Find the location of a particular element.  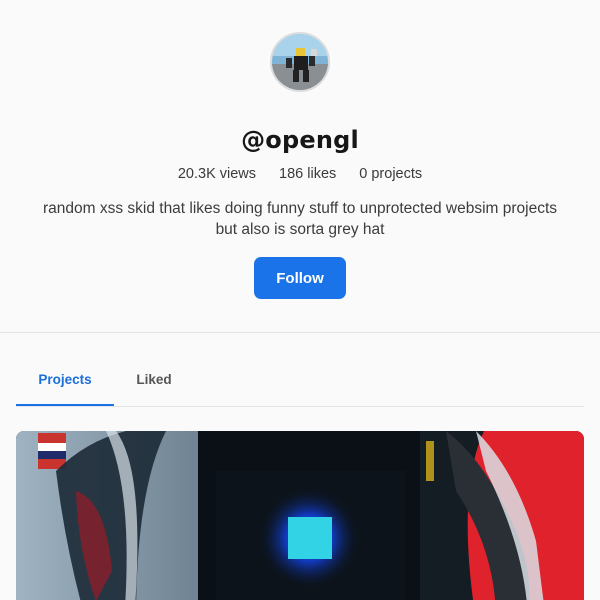

avatar-image is located at coordinates (300, 62).